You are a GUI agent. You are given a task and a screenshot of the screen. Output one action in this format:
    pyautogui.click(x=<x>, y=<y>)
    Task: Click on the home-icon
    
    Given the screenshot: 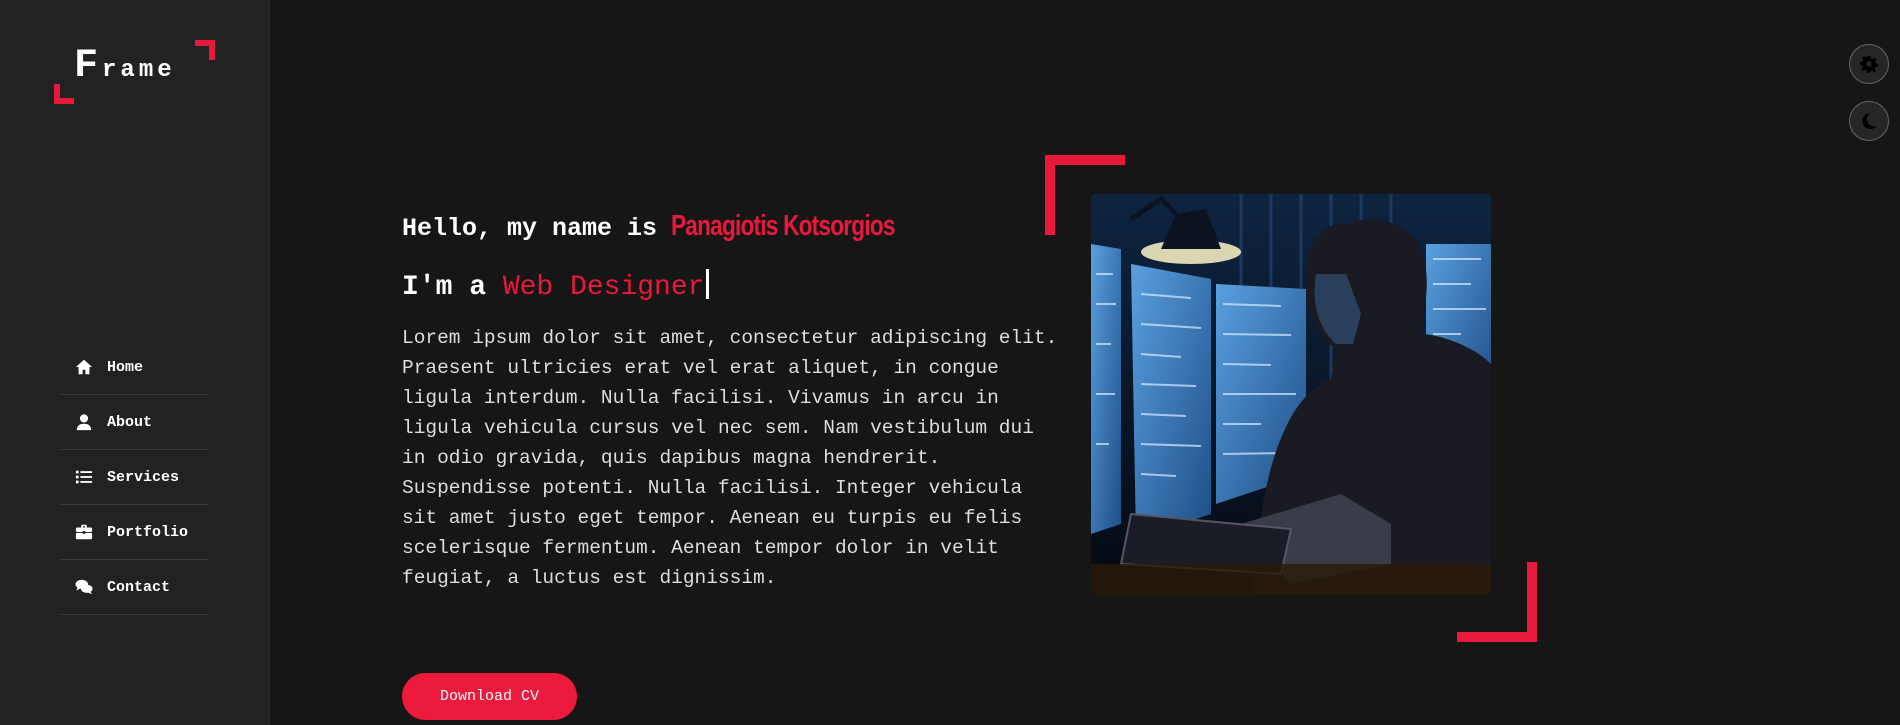 What is the action you would take?
    pyautogui.click(x=84, y=367)
    